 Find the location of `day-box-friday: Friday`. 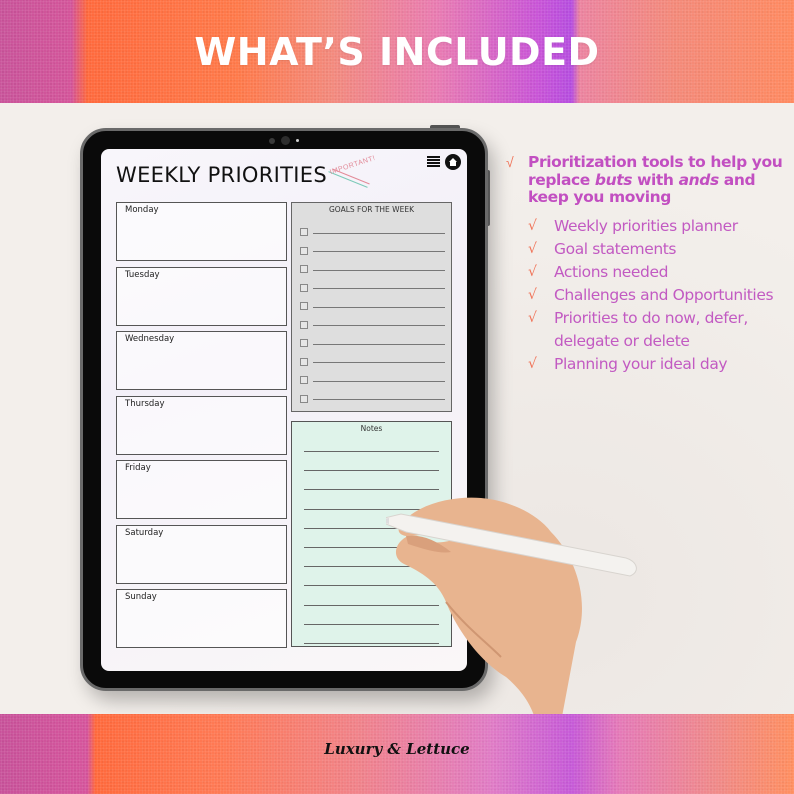

day-box-friday: Friday is located at coordinates (201, 489).